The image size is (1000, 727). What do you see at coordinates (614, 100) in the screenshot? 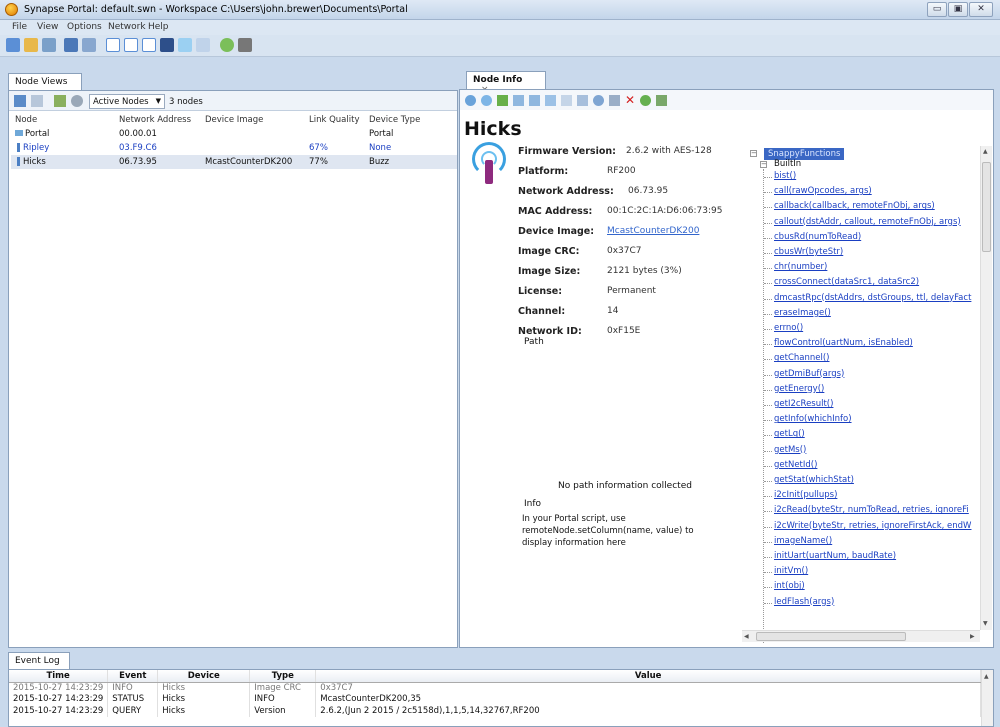
I see `inspect-icon` at bounding box center [614, 100].